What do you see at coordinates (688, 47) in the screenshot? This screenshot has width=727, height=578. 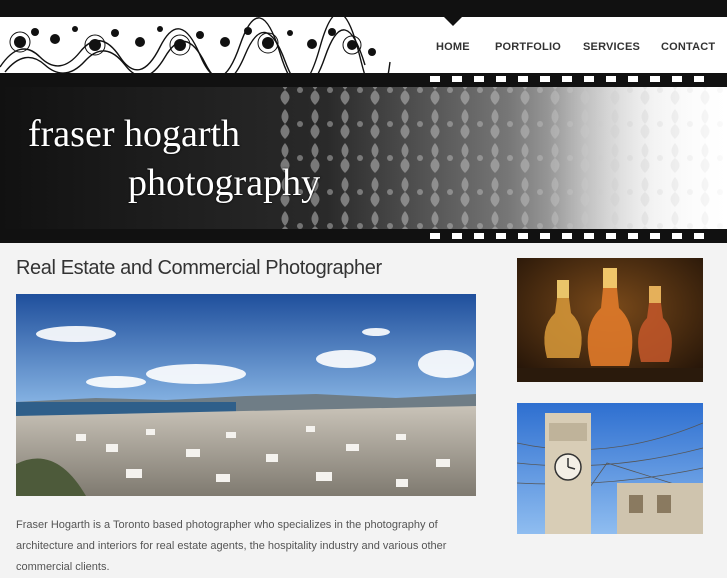 I see `nav-contact: CONTACT` at bounding box center [688, 47].